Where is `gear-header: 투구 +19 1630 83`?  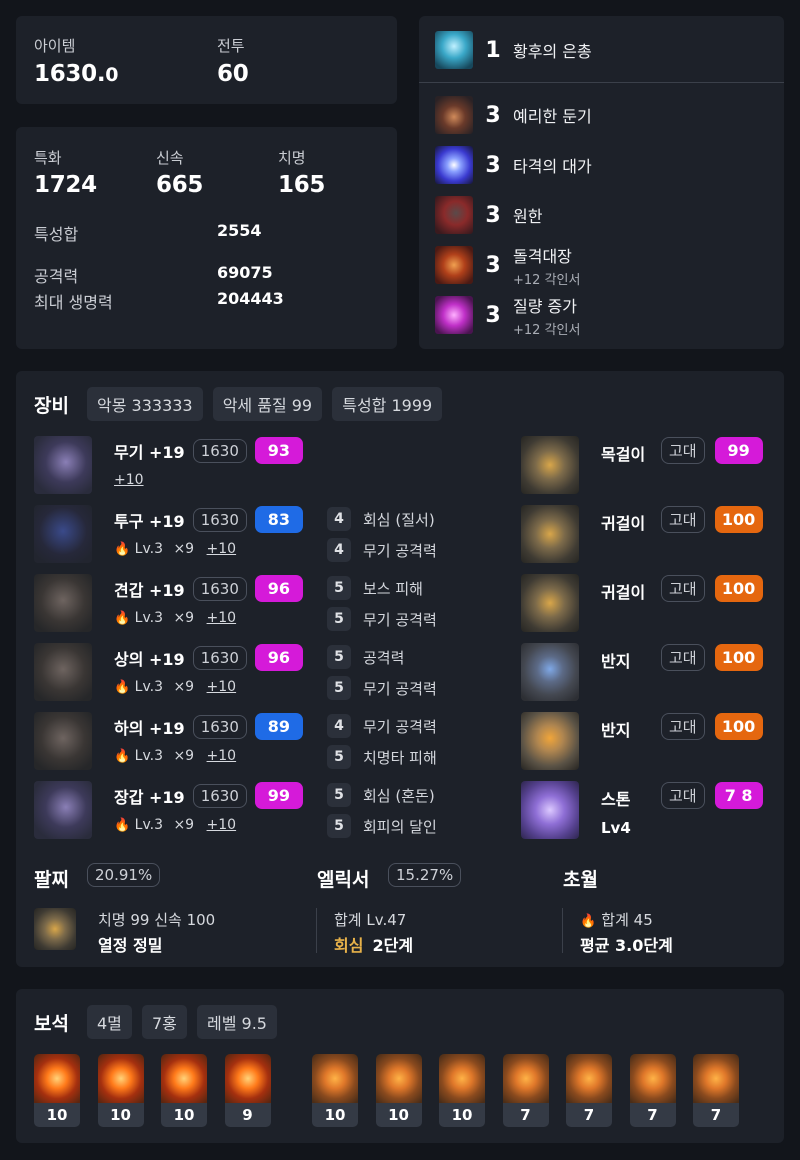 gear-header: 투구 +19 1630 83 is located at coordinates (208, 519).